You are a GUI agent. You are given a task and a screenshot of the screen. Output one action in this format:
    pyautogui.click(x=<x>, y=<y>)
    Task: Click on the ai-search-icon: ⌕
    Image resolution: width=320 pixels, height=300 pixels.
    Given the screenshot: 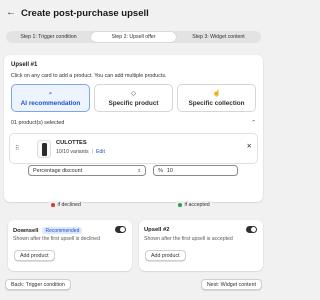 What is the action you would take?
    pyautogui.click(x=50, y=93)
    